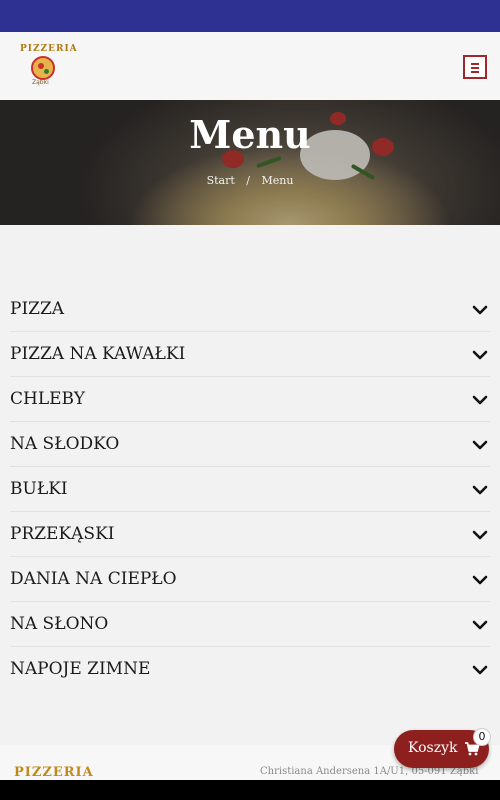  Describe the element at coordinates (65, 444) in the screenshot. I see `menu-category-label: NA SŁODKO` at that location.